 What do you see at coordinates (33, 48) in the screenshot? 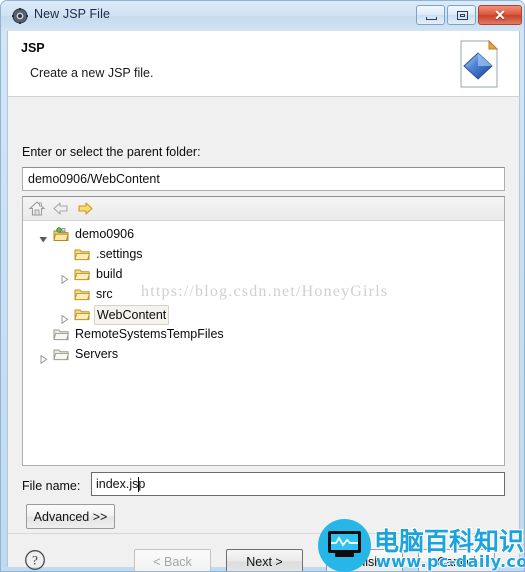
I see `page-title: JSP` at bounding box center [33, 48].